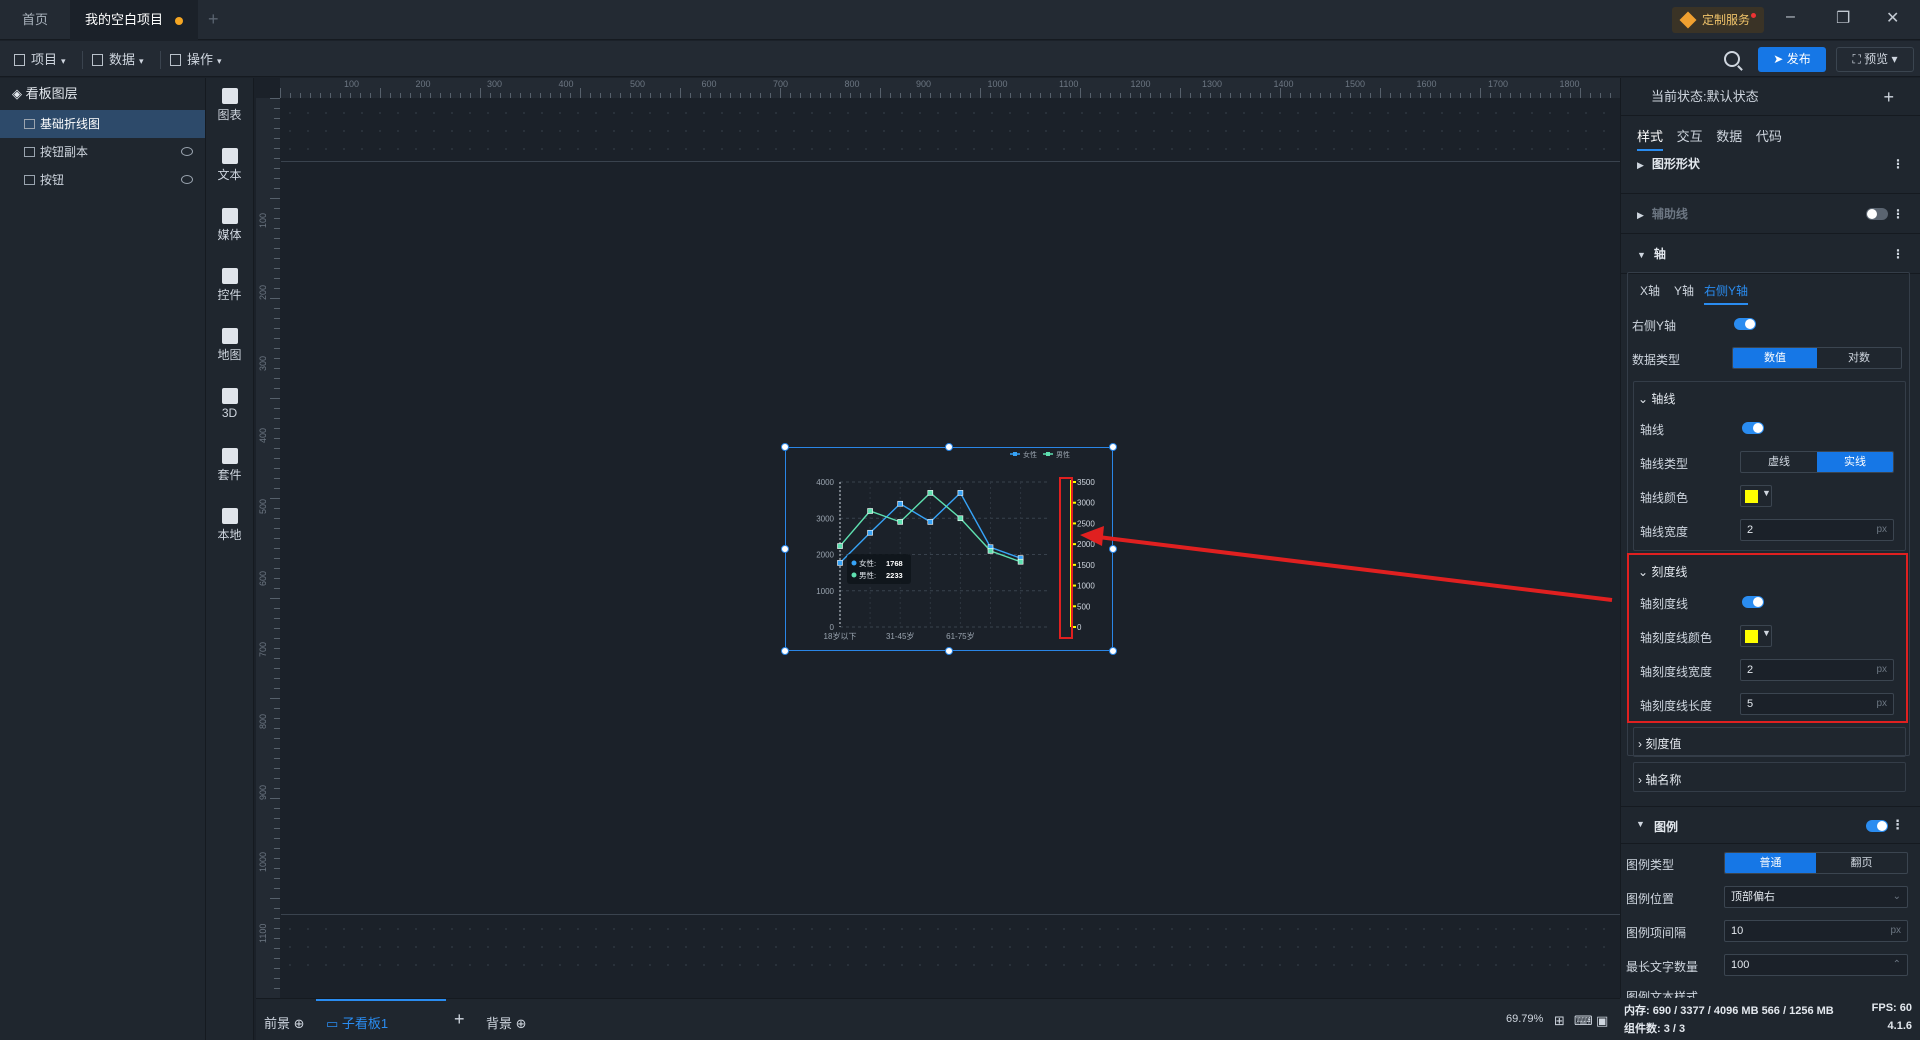 This screenshot has height=1040, width=1920. What do you see at coordinates (1753, 15) in the screenshot?
I see `notification-dot-icon` at bounding box center [1753, 15].